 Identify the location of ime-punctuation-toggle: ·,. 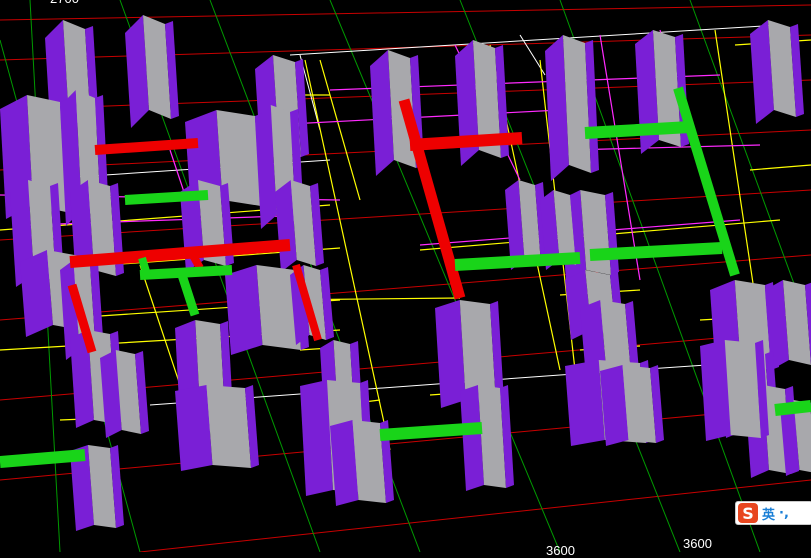
(784, 513).